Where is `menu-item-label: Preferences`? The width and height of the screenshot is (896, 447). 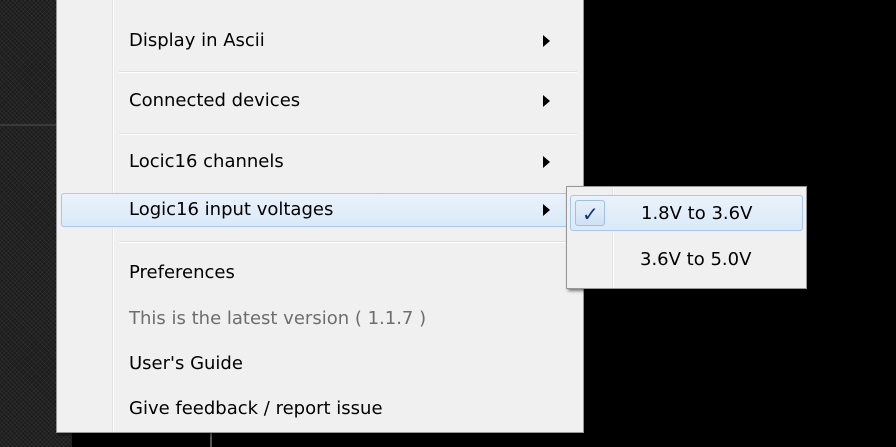 menu-item-label: Preferences is located at coordinates (182, 272).